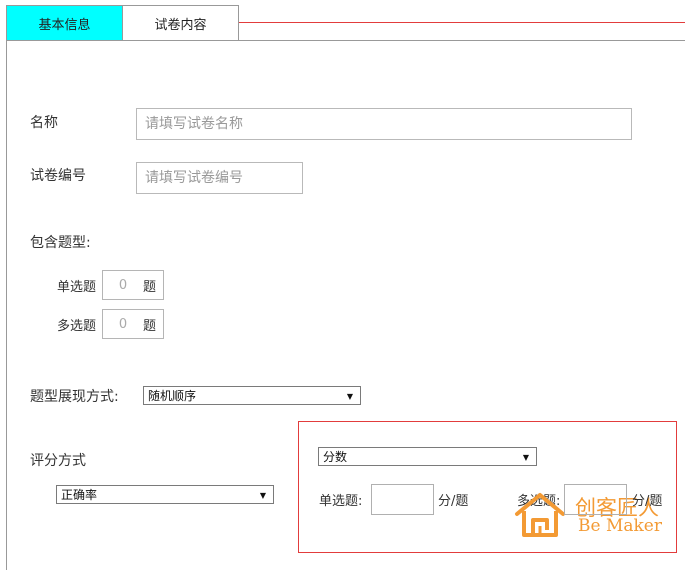  What do you see at coordinates (123, 324) in the screenshot?
I see `multi-choice-count: 0` at bounding box center [123, 324].